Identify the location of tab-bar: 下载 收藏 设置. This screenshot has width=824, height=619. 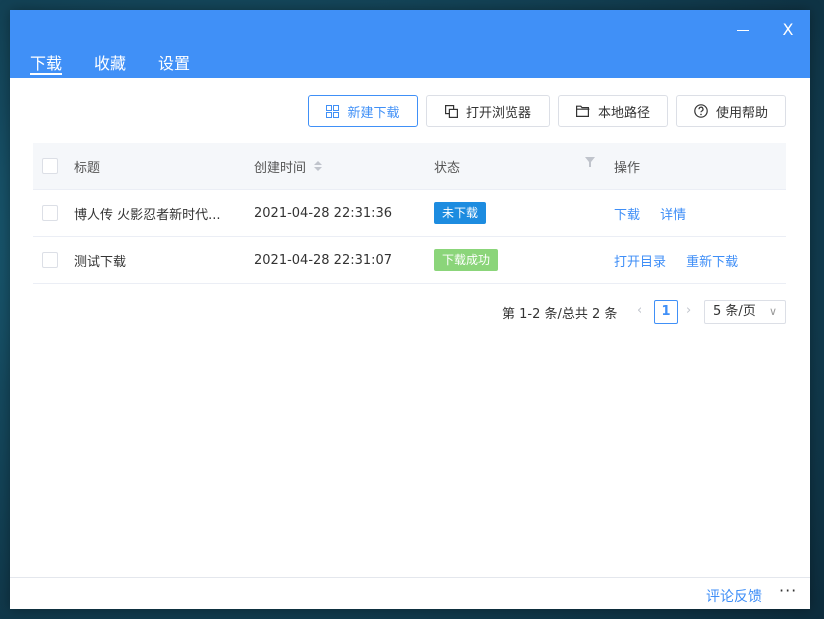
(126, 63).